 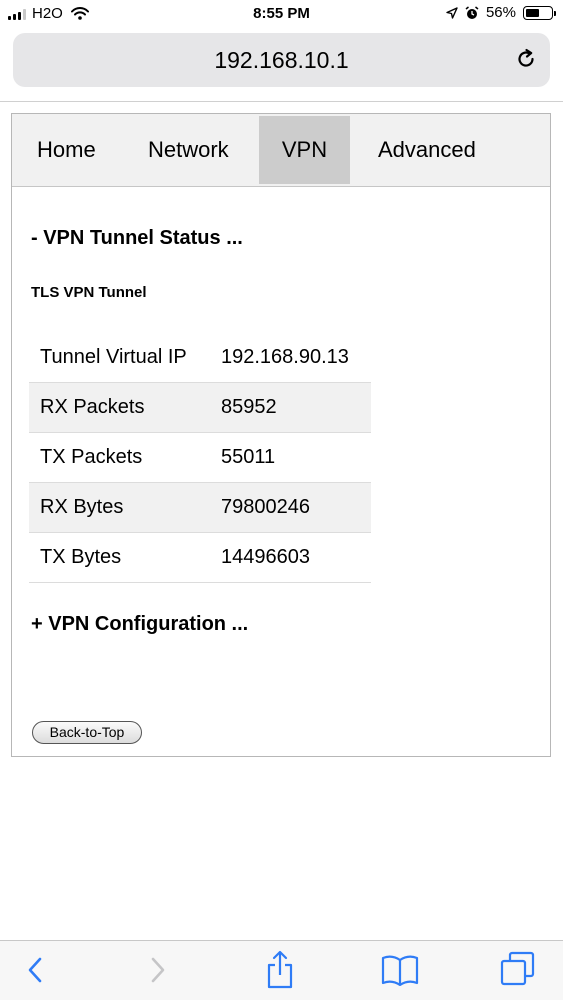 I want to click on row-value: 79800246, so click(x=296, y=507).